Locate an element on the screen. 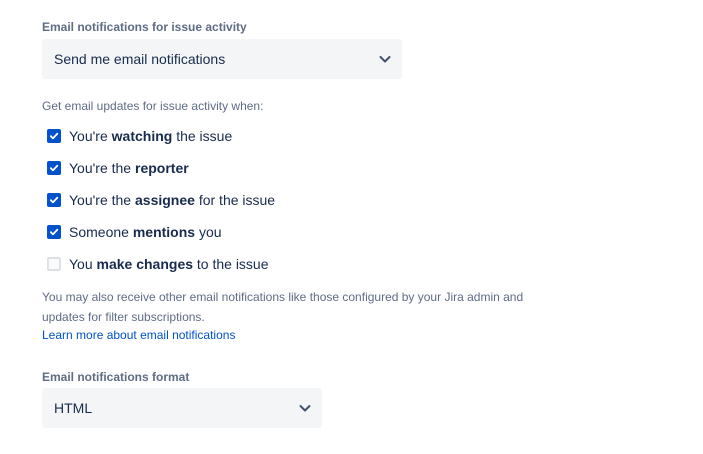  issue-activity-select-value: Send me email notifications is located at coordinates (140, 59).